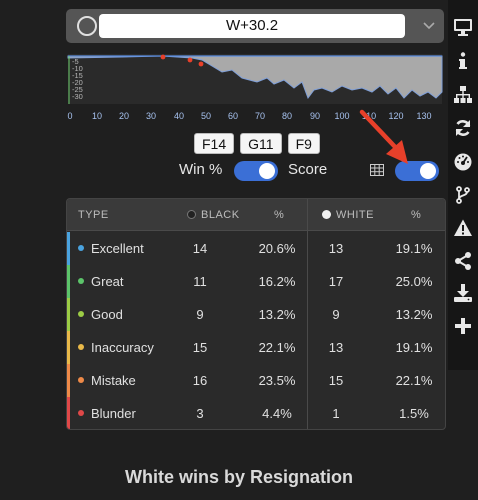 Image resolution: width=478 pixels, height=500 pixels. I want to click on x-tick: 0, so click(69, 116).